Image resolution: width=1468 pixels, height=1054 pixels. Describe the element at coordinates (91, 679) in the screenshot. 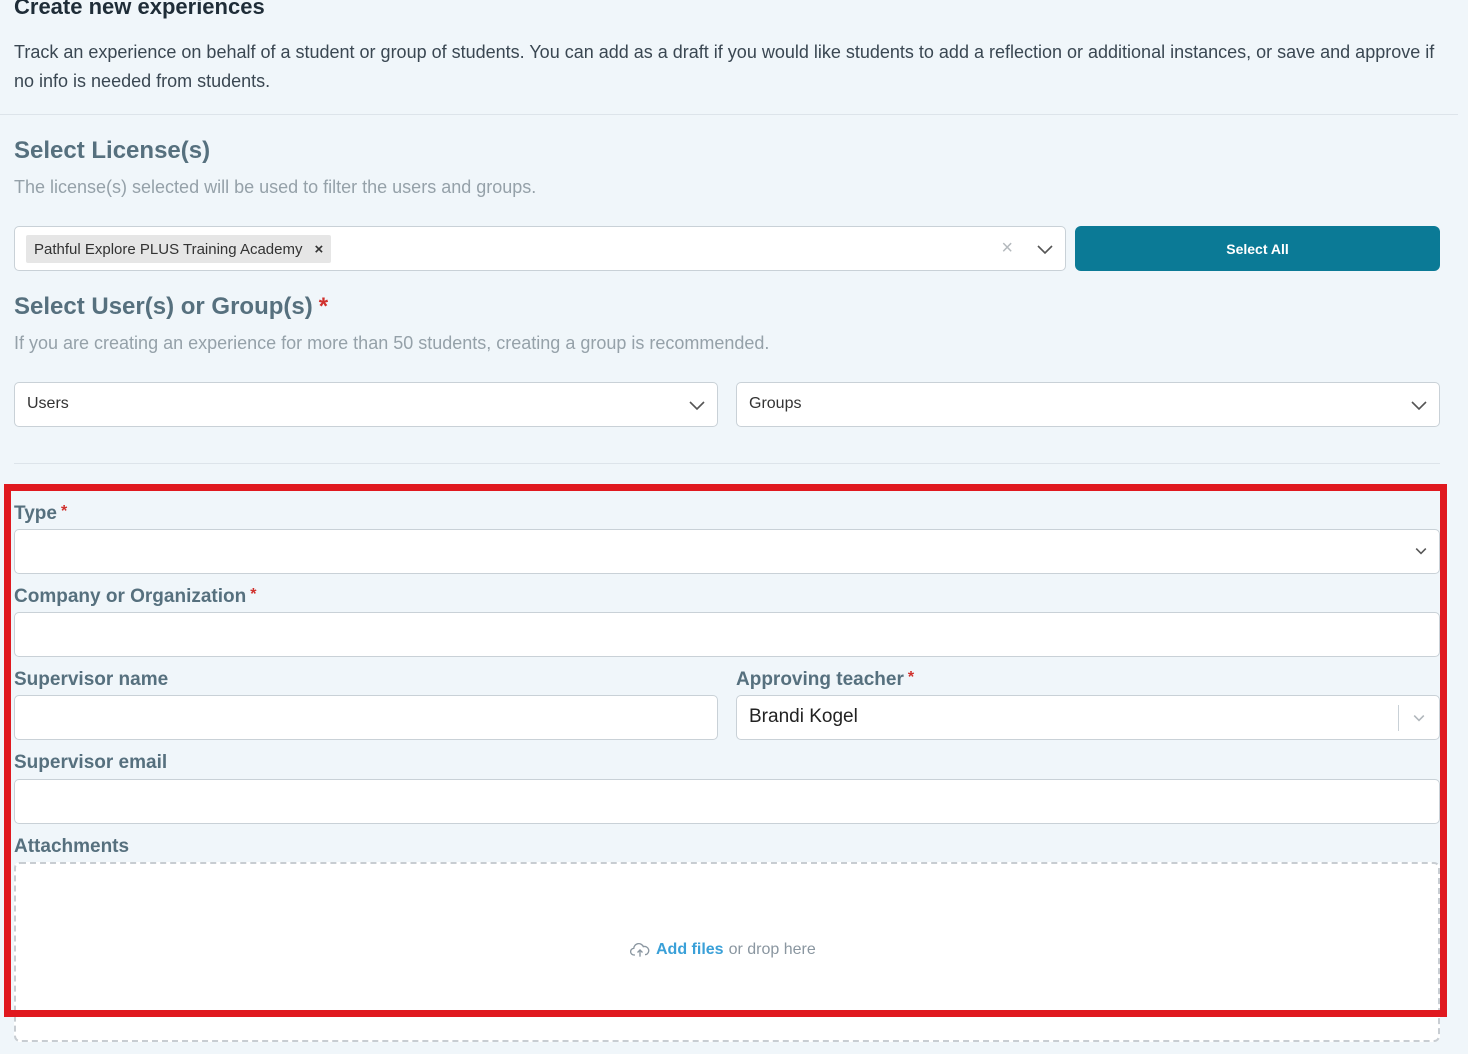

I see `supervisor-name-label: Supervisor name` at that location.